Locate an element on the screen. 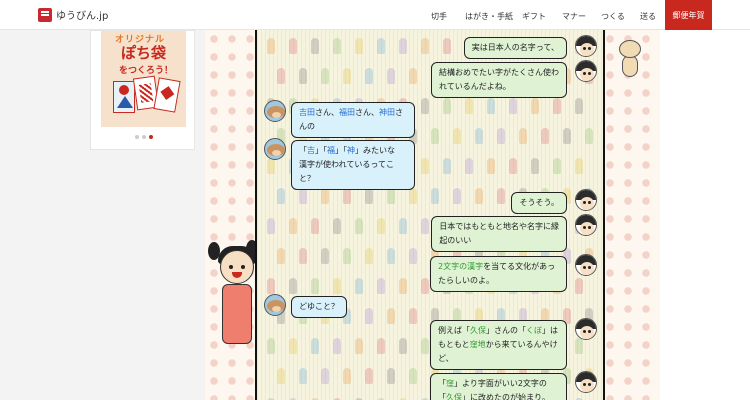 Image resolution: width=750 pixels, height=400 pixels. highlighted-text: 久保 is located at coordinates (478, 330).